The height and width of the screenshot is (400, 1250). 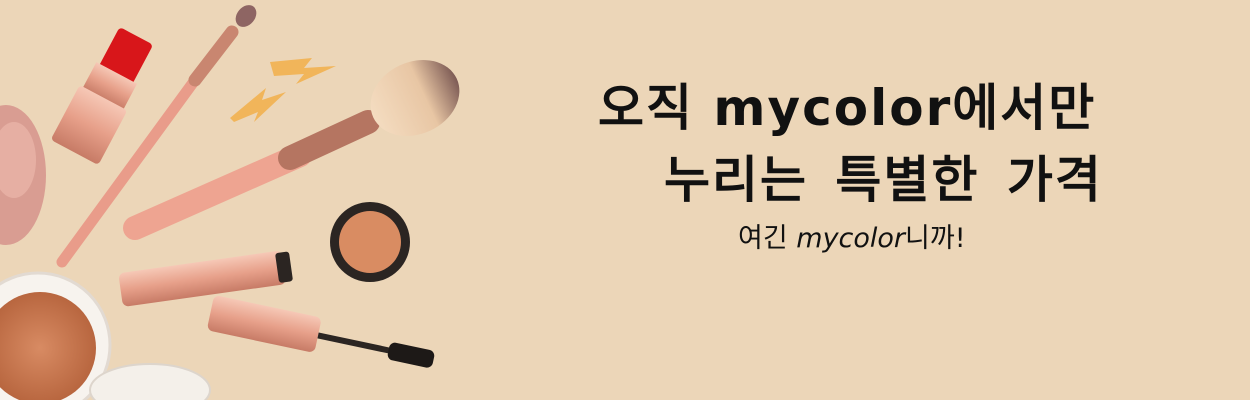 What do you see at coordinates (833, 108) in the screenshot?
I see `brand-name: mycolor` at bounding box center [833, 108].